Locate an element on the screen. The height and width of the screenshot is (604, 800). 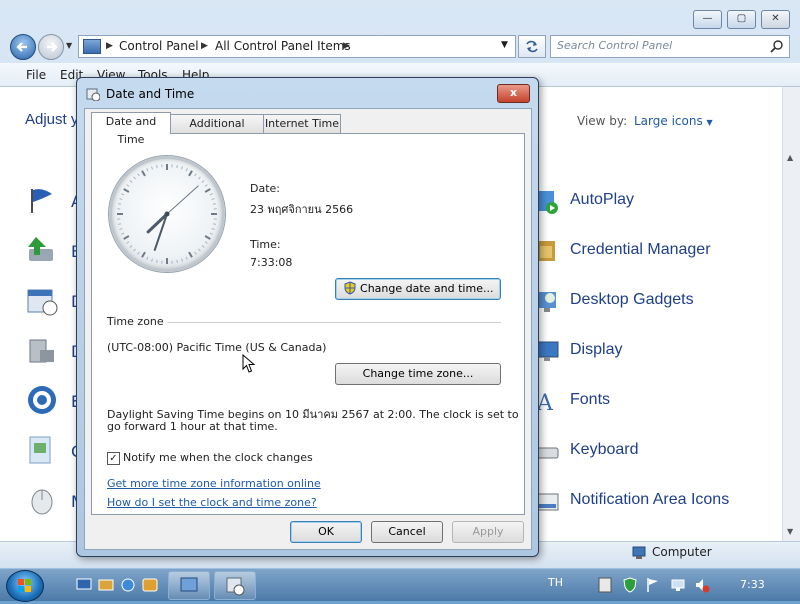
address-dropdown-icon: ▼ is located at coordinates (504, 45).